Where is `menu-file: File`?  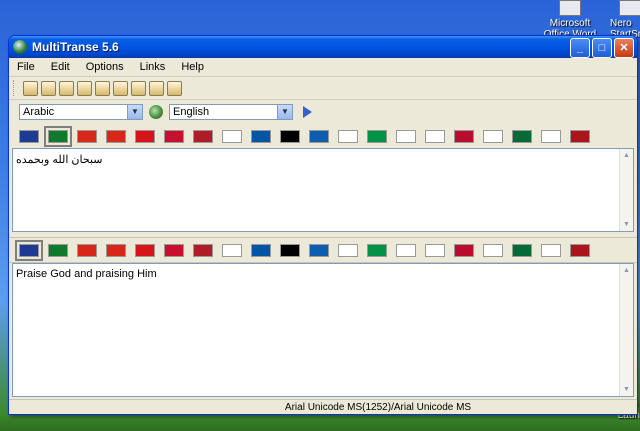 menu-file: File is located at coordinates (26, 67).